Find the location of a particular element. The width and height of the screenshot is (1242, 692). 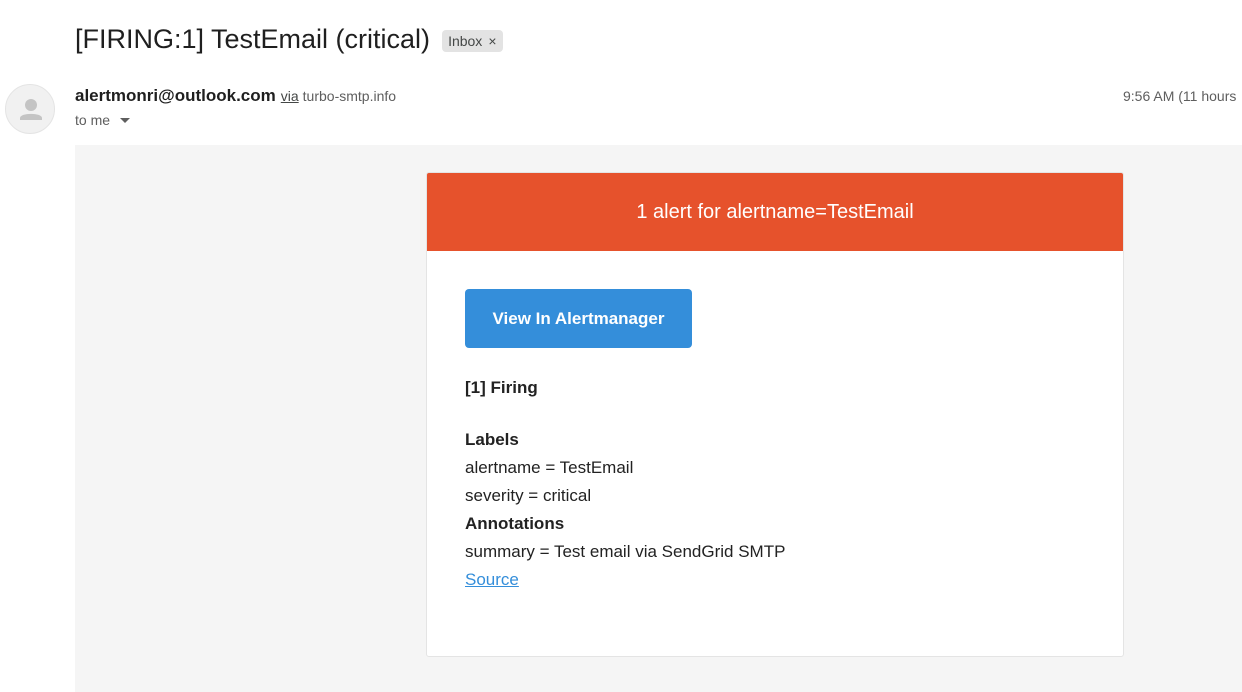

recipient-row: to me is located at coordinates (103, 120).